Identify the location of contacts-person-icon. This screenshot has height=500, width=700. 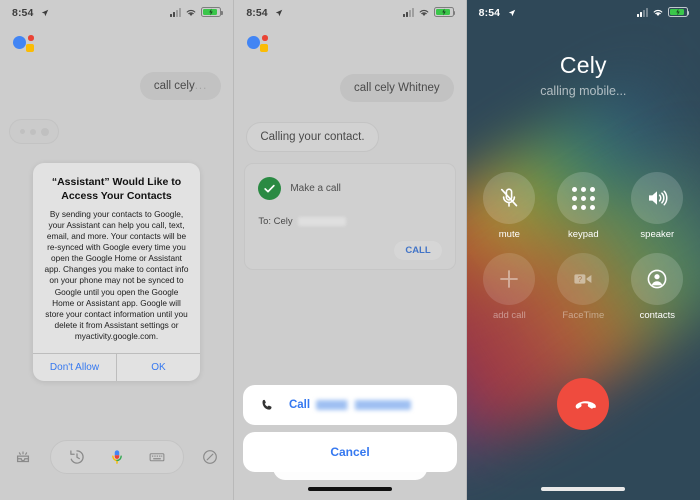
(657, 279).